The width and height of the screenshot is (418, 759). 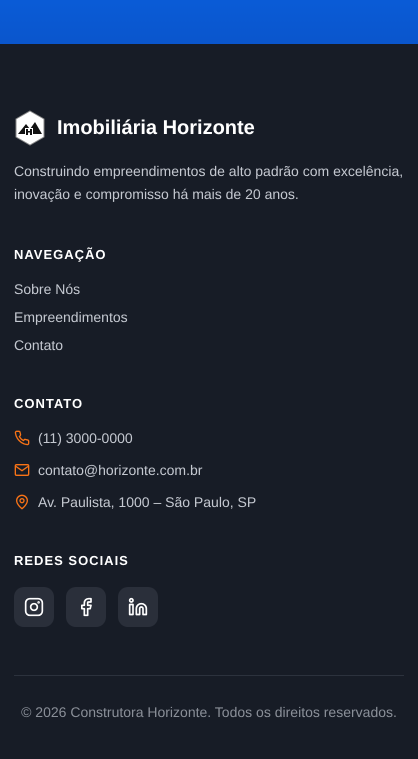 What do you see at coordinates (120, 470) in the screenshot?
I see `contact-text: contato@horizonte.com.br` at bounding box center [120, 470].